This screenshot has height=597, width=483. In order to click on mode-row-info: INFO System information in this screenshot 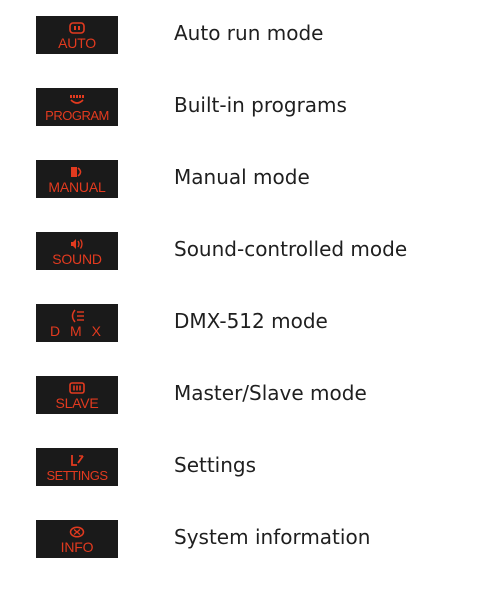, I will do `click(241, 537)`.